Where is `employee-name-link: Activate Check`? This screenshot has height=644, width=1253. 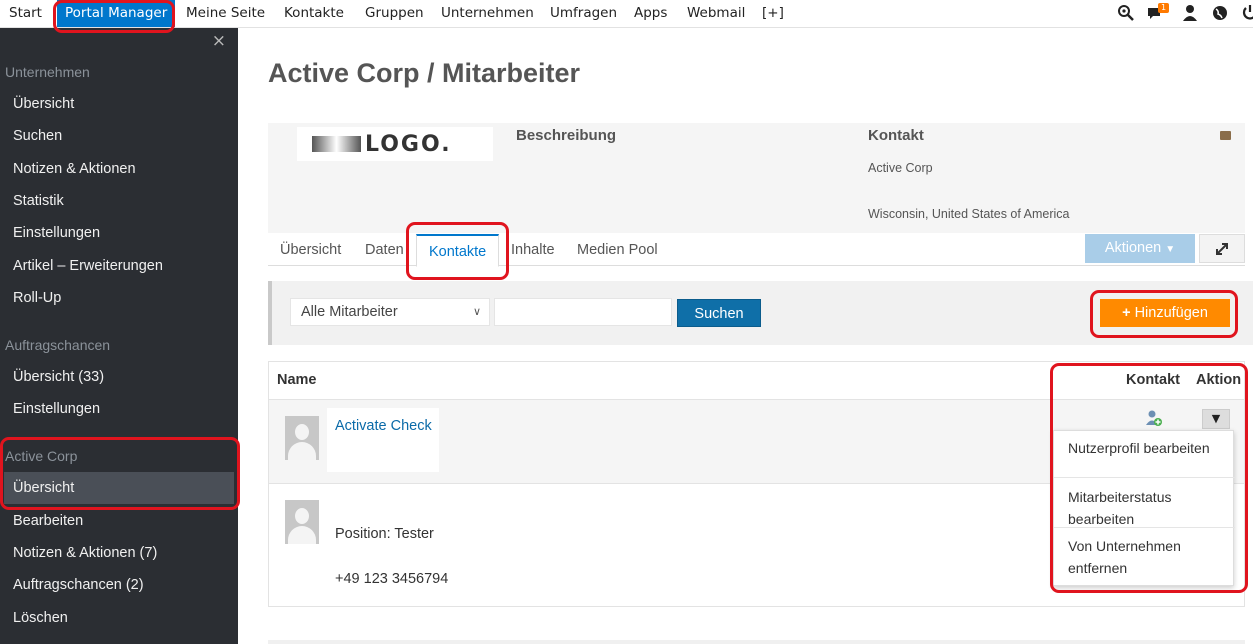 employee-name-link: Activate Check is located at coordinates (383, 426).